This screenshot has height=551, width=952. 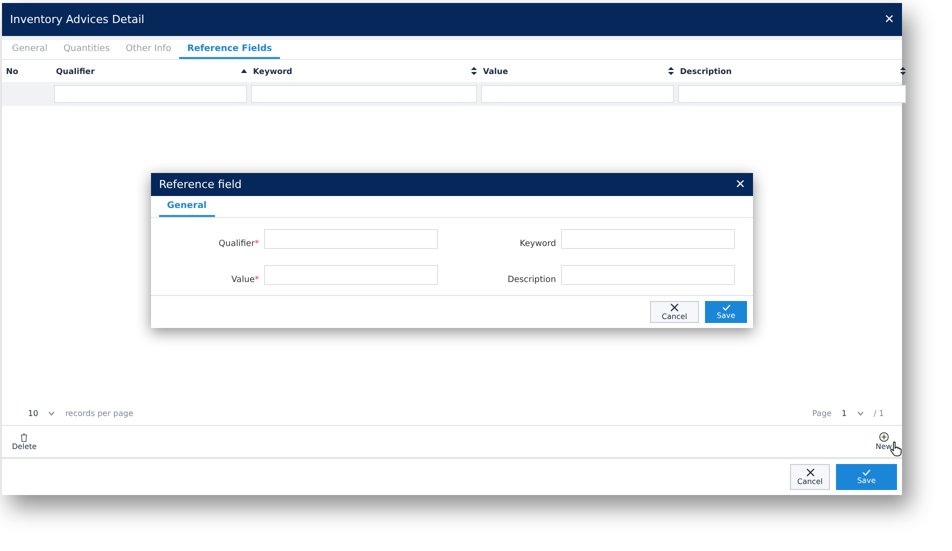 What do you see at coordinates (12, 71) in the screenshot?
I see `column-header: No` at bounding box center [12, 71].